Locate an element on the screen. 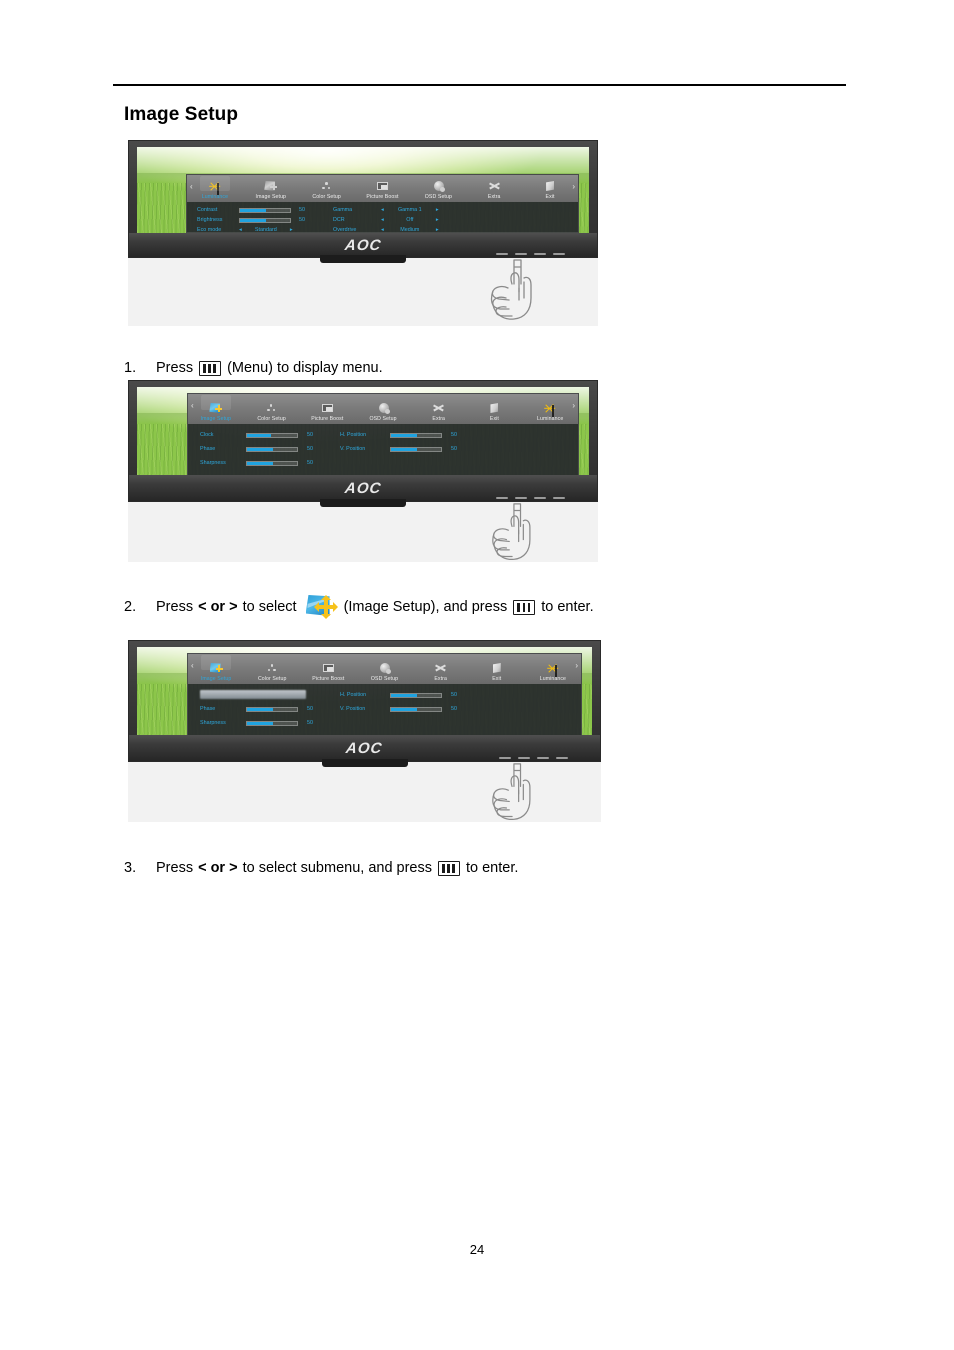  osd-row-brightness: Brightness 50 is located at coordinates (251, 220).